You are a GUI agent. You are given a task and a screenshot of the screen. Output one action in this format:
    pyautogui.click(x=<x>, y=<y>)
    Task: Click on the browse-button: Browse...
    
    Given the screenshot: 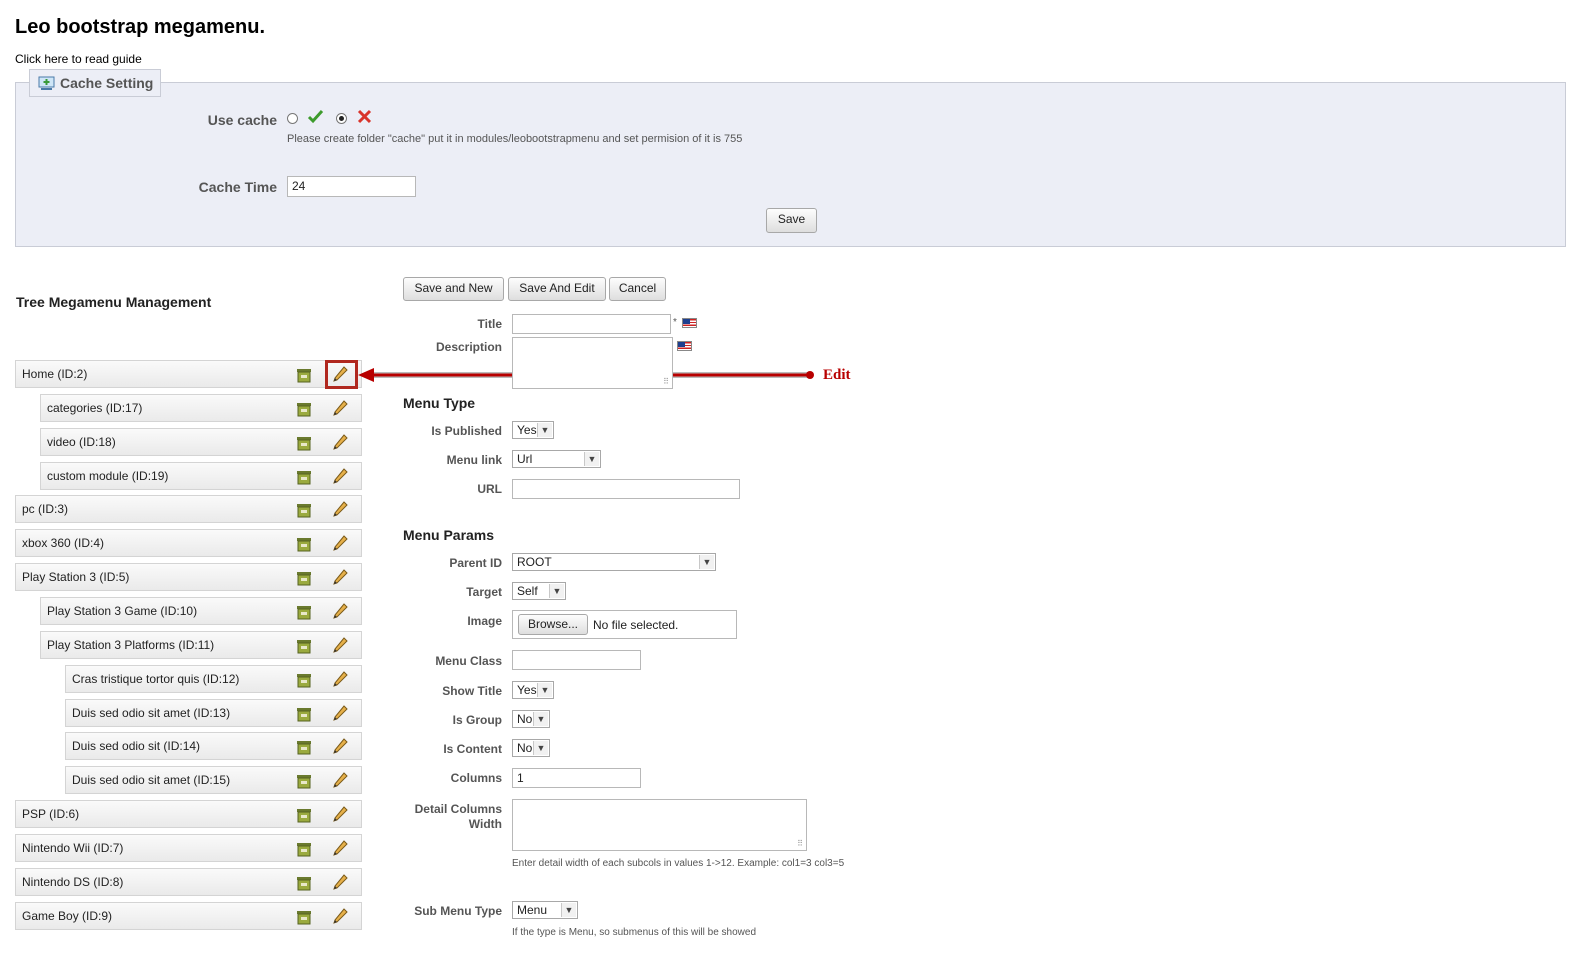 What is the action you would take?
    pyautogui.click(x=553, y=624)
    